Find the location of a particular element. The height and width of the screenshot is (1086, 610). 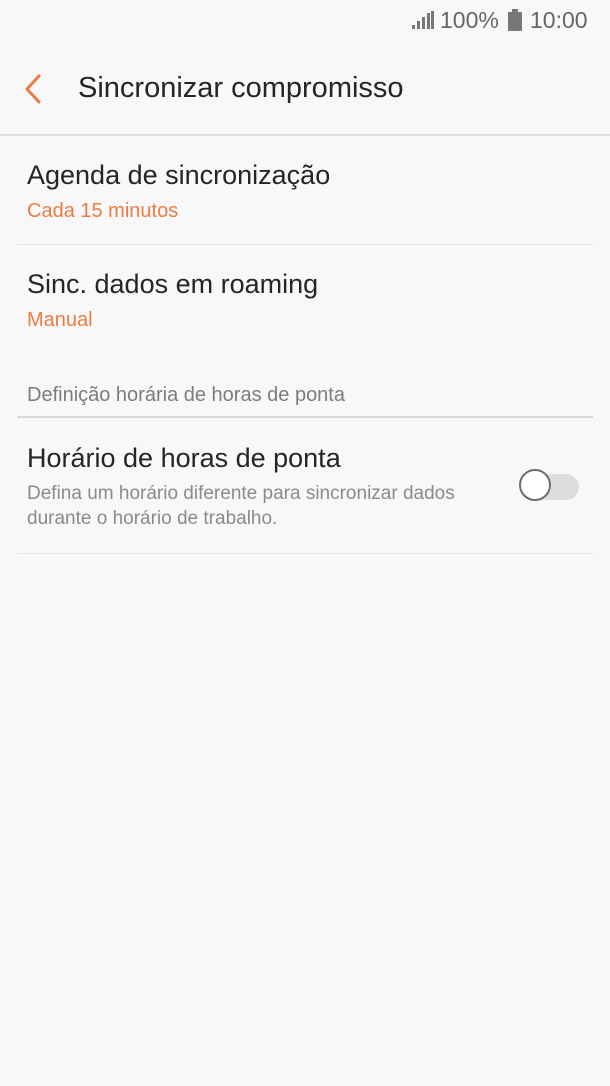

peak-hours-section-header: Definição horária de horas de ponta is located at coordinates (305, 395).